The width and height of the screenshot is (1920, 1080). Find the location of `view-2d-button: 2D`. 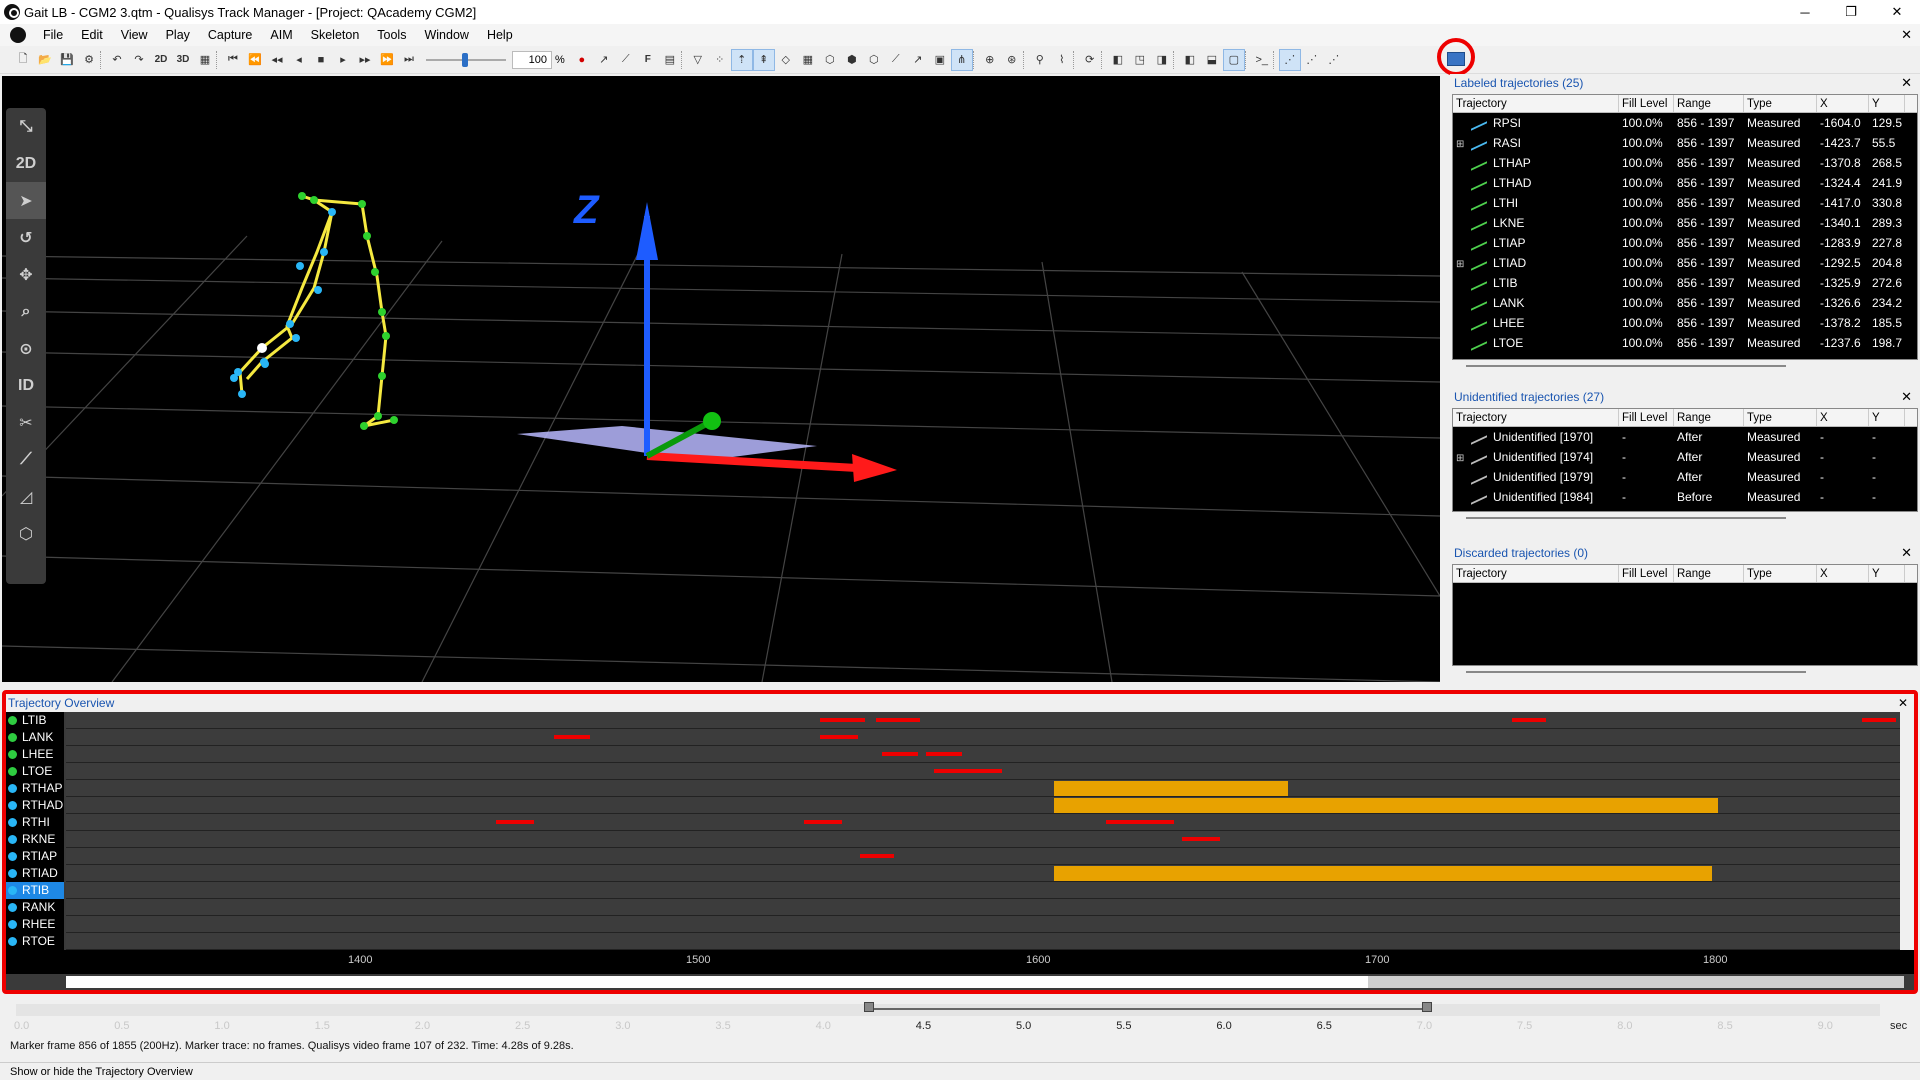

view-2d-button: 2D is located at coordinates (161, 60).